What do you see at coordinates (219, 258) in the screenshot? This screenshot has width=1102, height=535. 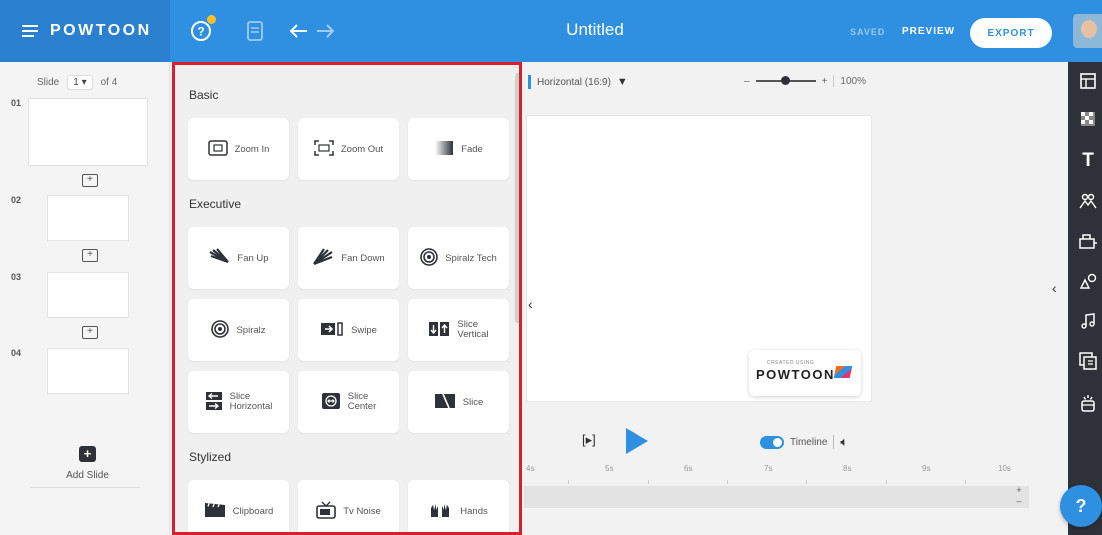 I see `fan-up-icon` at bounding box center [219, 258].